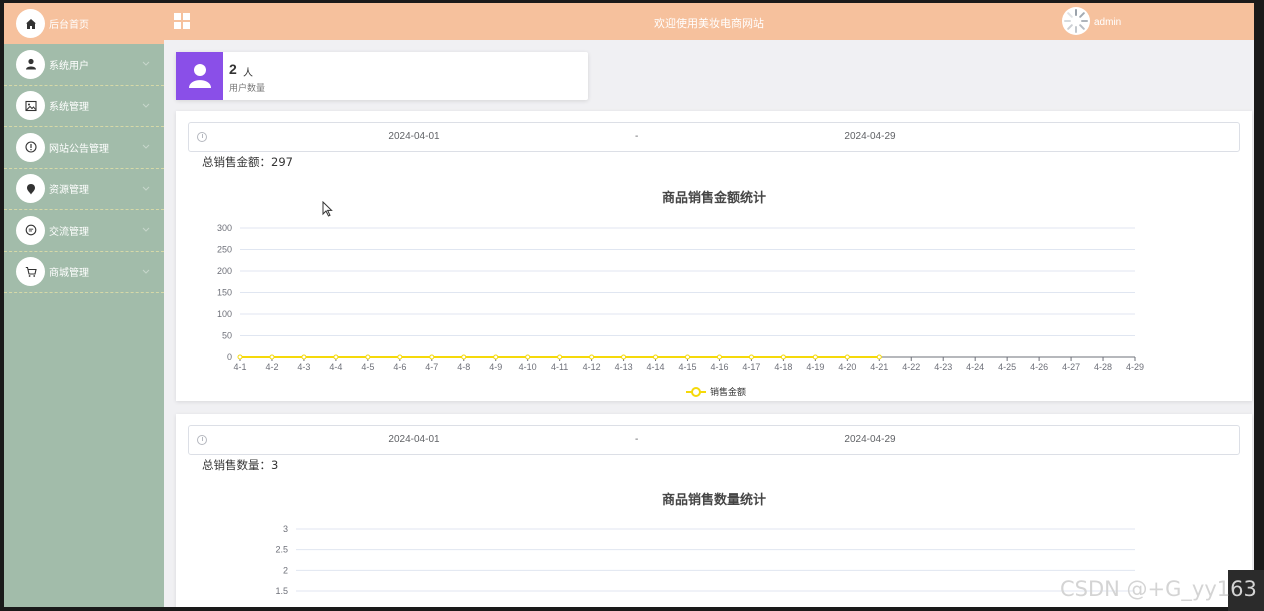 The width and height of the screenshot is (1264, 611). Describe the element at coordinates (224, 314) in the screenshot. I see `y-tick-label: 100` at that location.